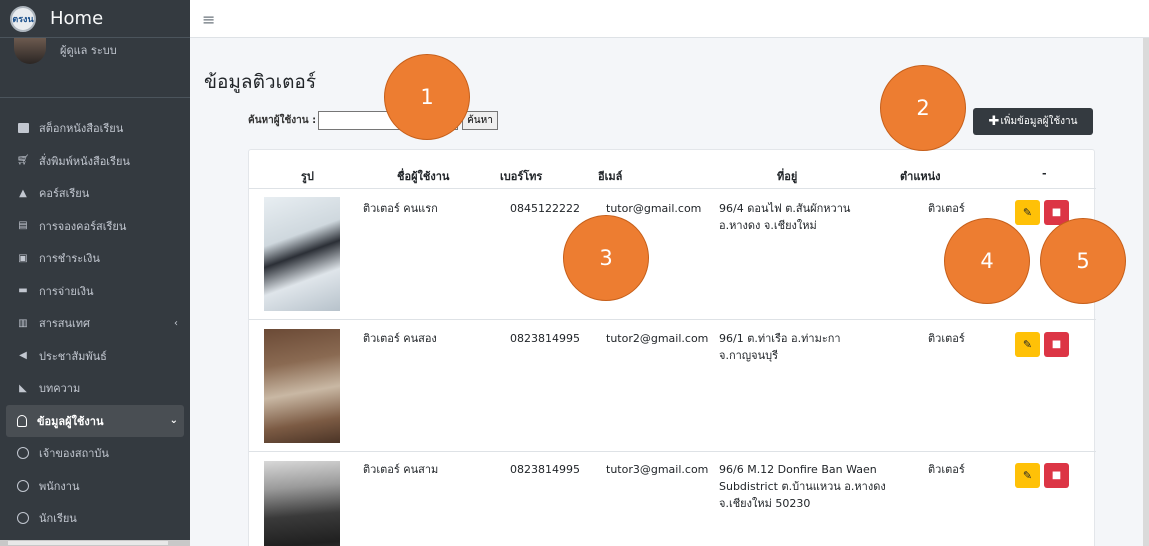 This screenshot has width=1149, height=546. I want to click on search-button: ค้นหา, so click(480, 120).